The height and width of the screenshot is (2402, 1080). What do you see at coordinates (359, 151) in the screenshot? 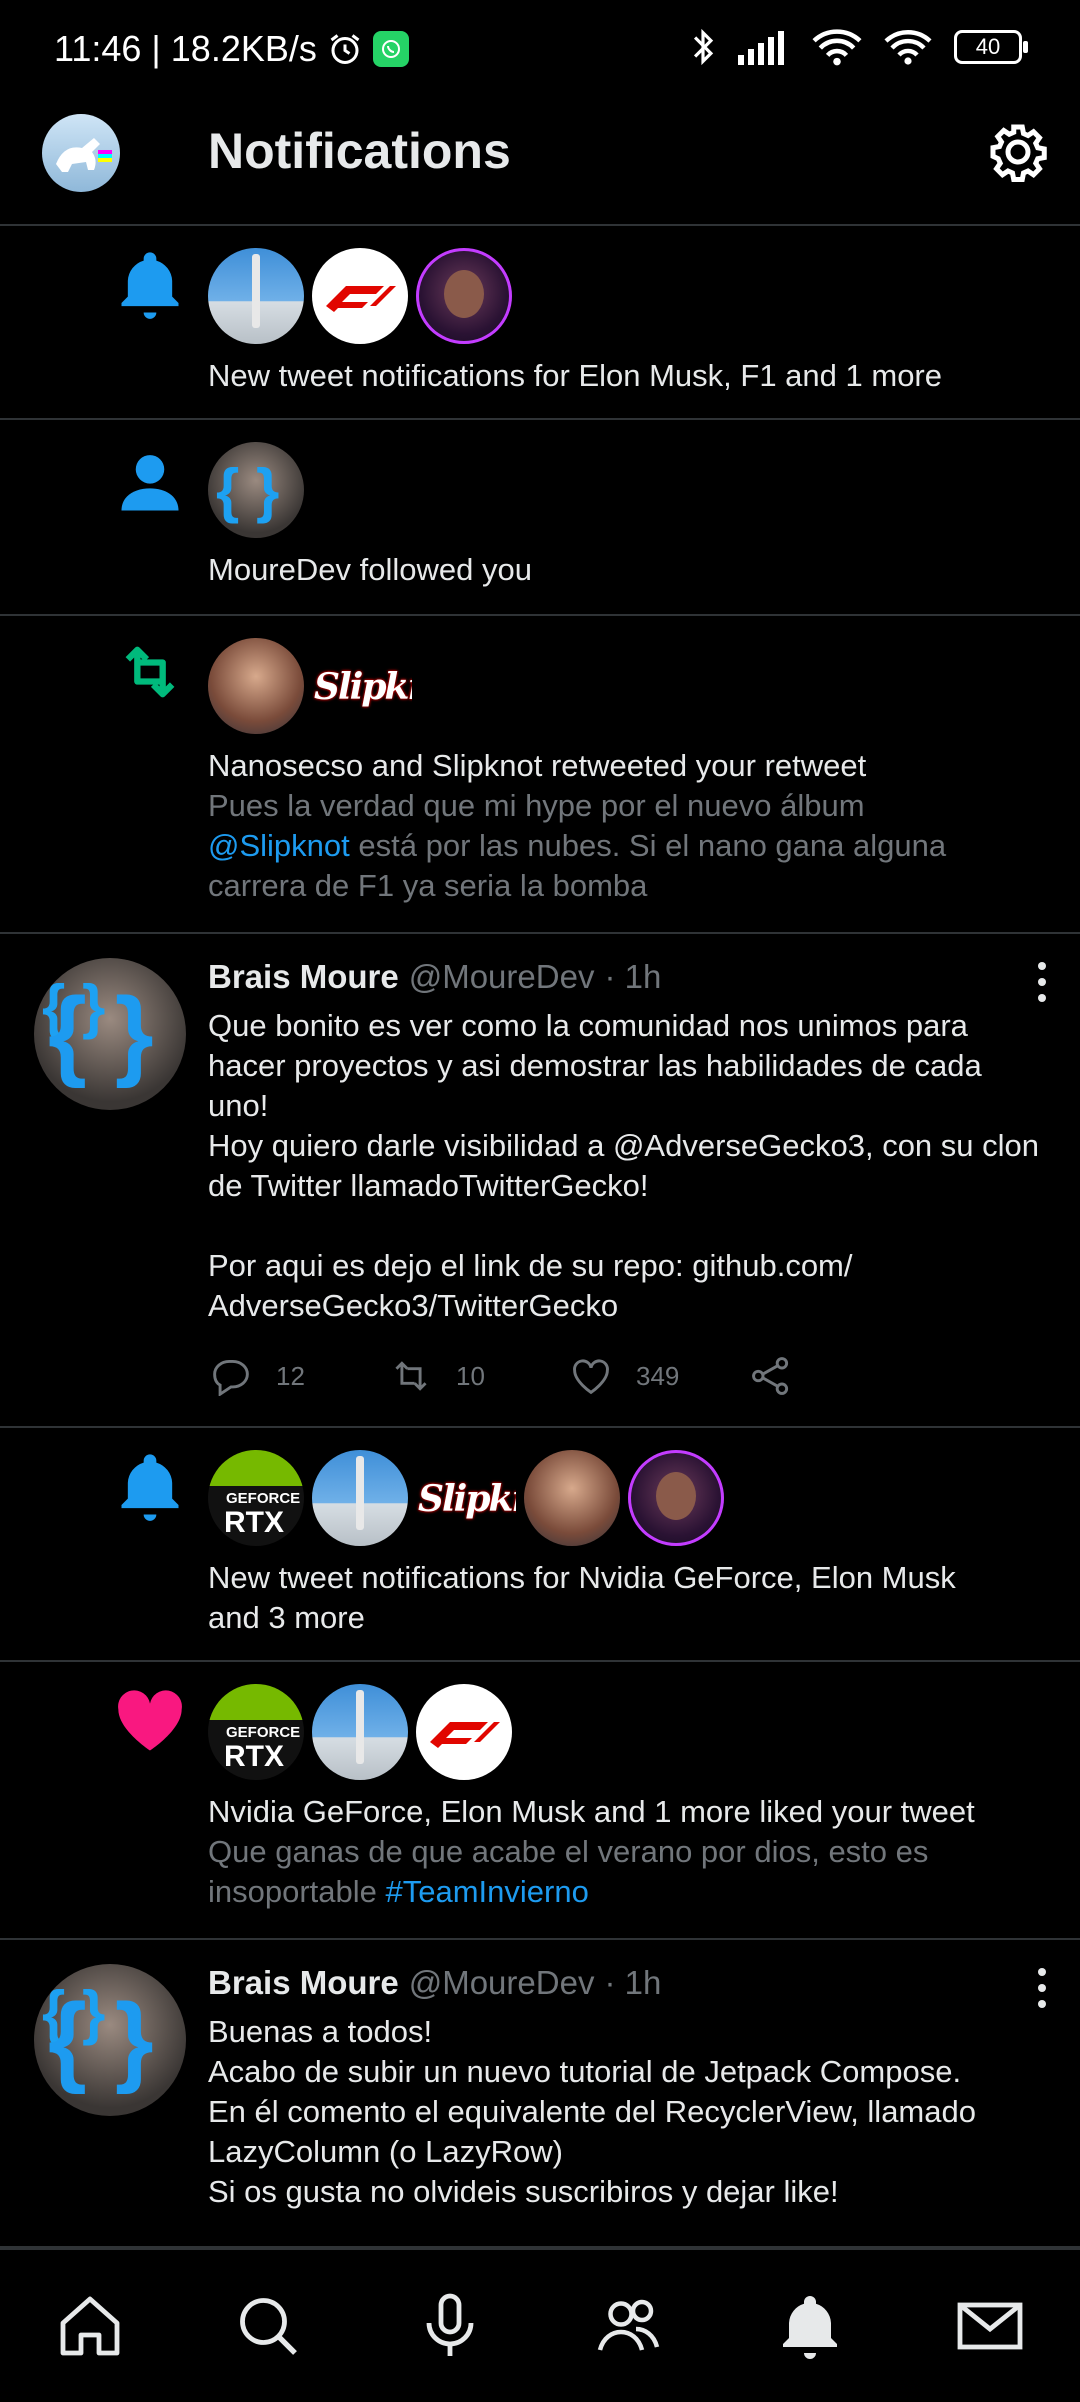
I see `page-title: Notifications` at bounding box center [359, 151].